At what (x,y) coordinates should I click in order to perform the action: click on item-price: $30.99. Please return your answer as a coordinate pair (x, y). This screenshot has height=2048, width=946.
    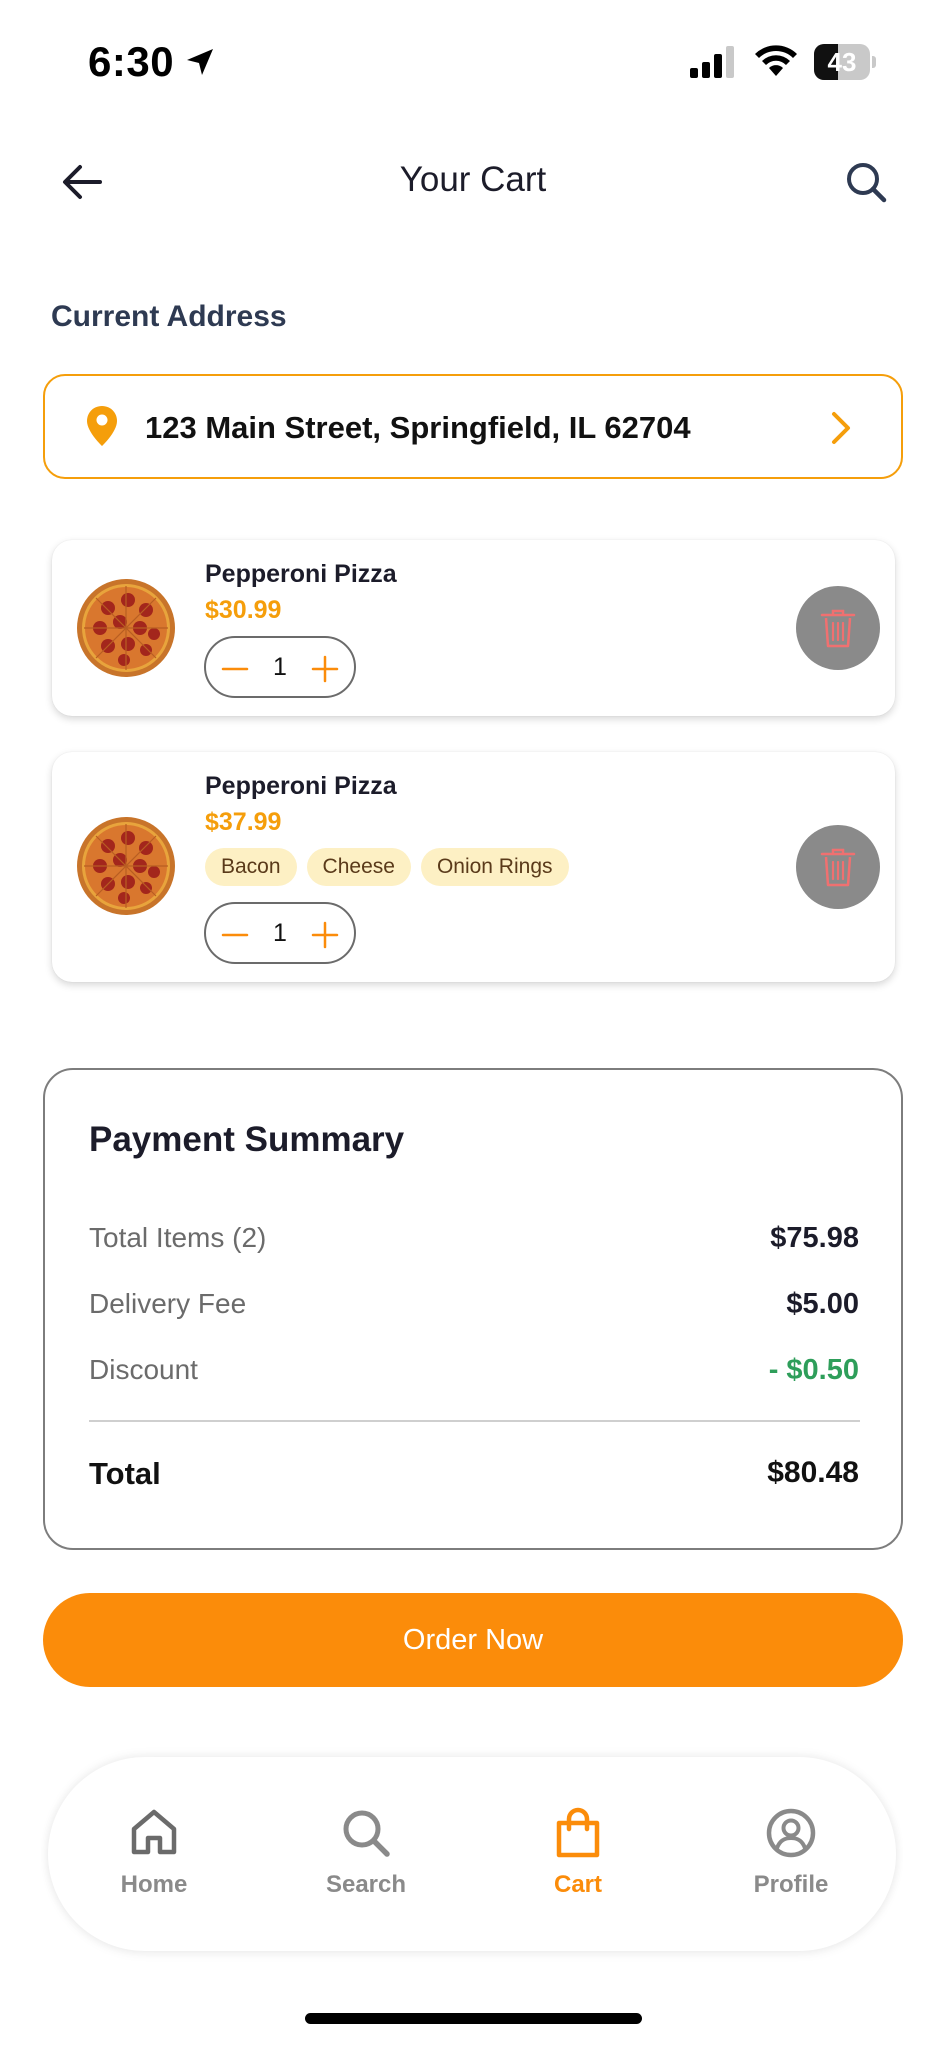
    Looking at the image, I should click on (243, 610).